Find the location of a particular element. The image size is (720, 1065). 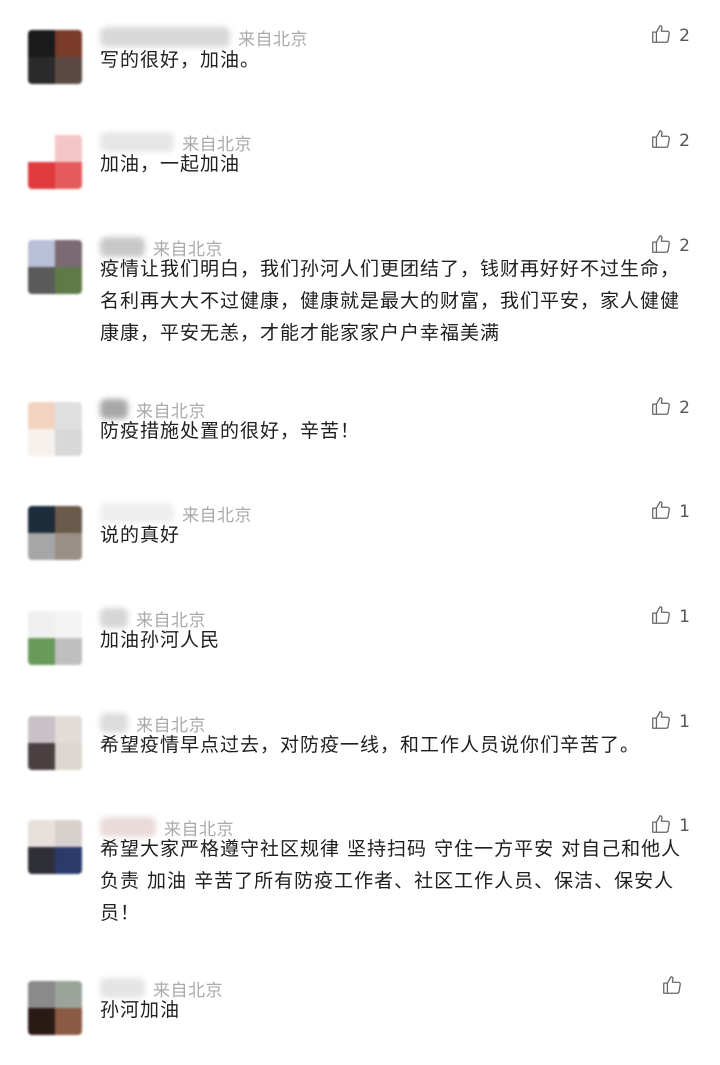

comment-text: 孙河加油 is located at coordinates (140, 1010).